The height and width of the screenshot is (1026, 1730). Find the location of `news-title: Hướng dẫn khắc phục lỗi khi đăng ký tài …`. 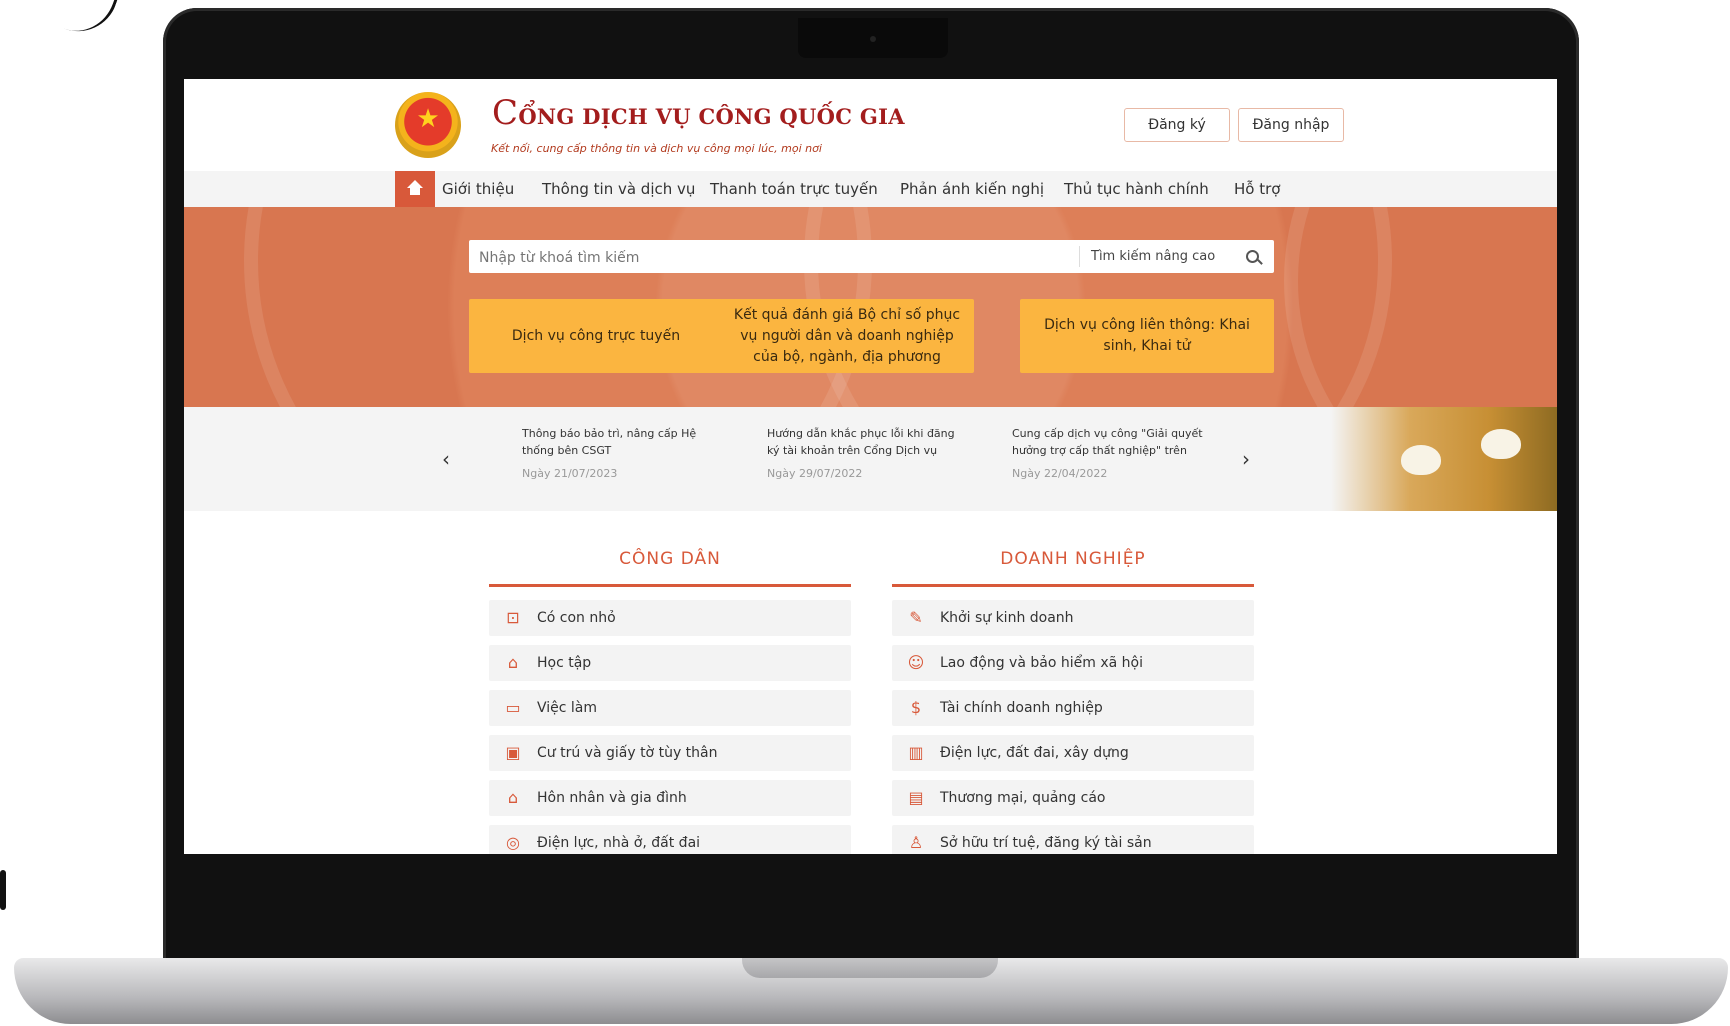

news-title: Hướng dẫn khắc phục lỗi khi đăng ký tài … is located at coordinates (861, 442).